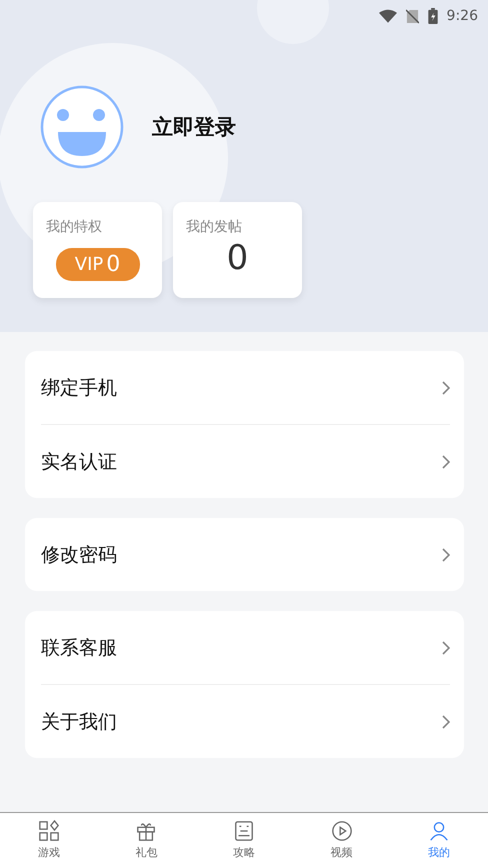  What do you see at coordinates (97, 250) in the screenshot?
I see `stat-card: 我的特权 VIP 0` at bounding box center [97, 250].